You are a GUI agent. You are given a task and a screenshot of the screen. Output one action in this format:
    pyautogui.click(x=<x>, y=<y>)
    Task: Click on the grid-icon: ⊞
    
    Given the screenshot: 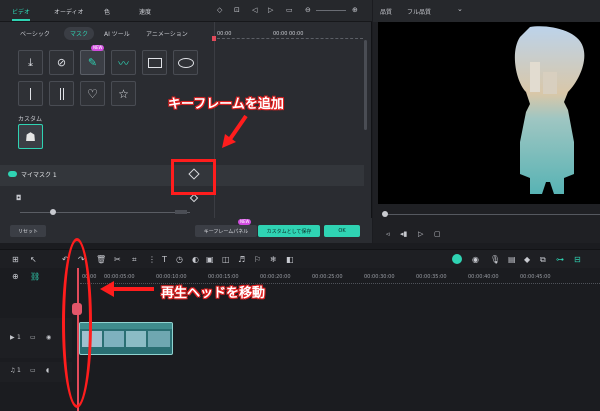 What is the action you would take?
    pyautogui.click(x=15, y=259)
    